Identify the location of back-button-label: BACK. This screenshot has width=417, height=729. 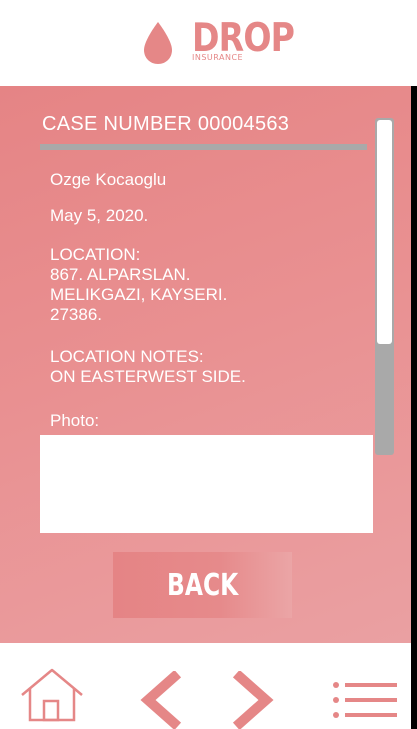
(202, 585).